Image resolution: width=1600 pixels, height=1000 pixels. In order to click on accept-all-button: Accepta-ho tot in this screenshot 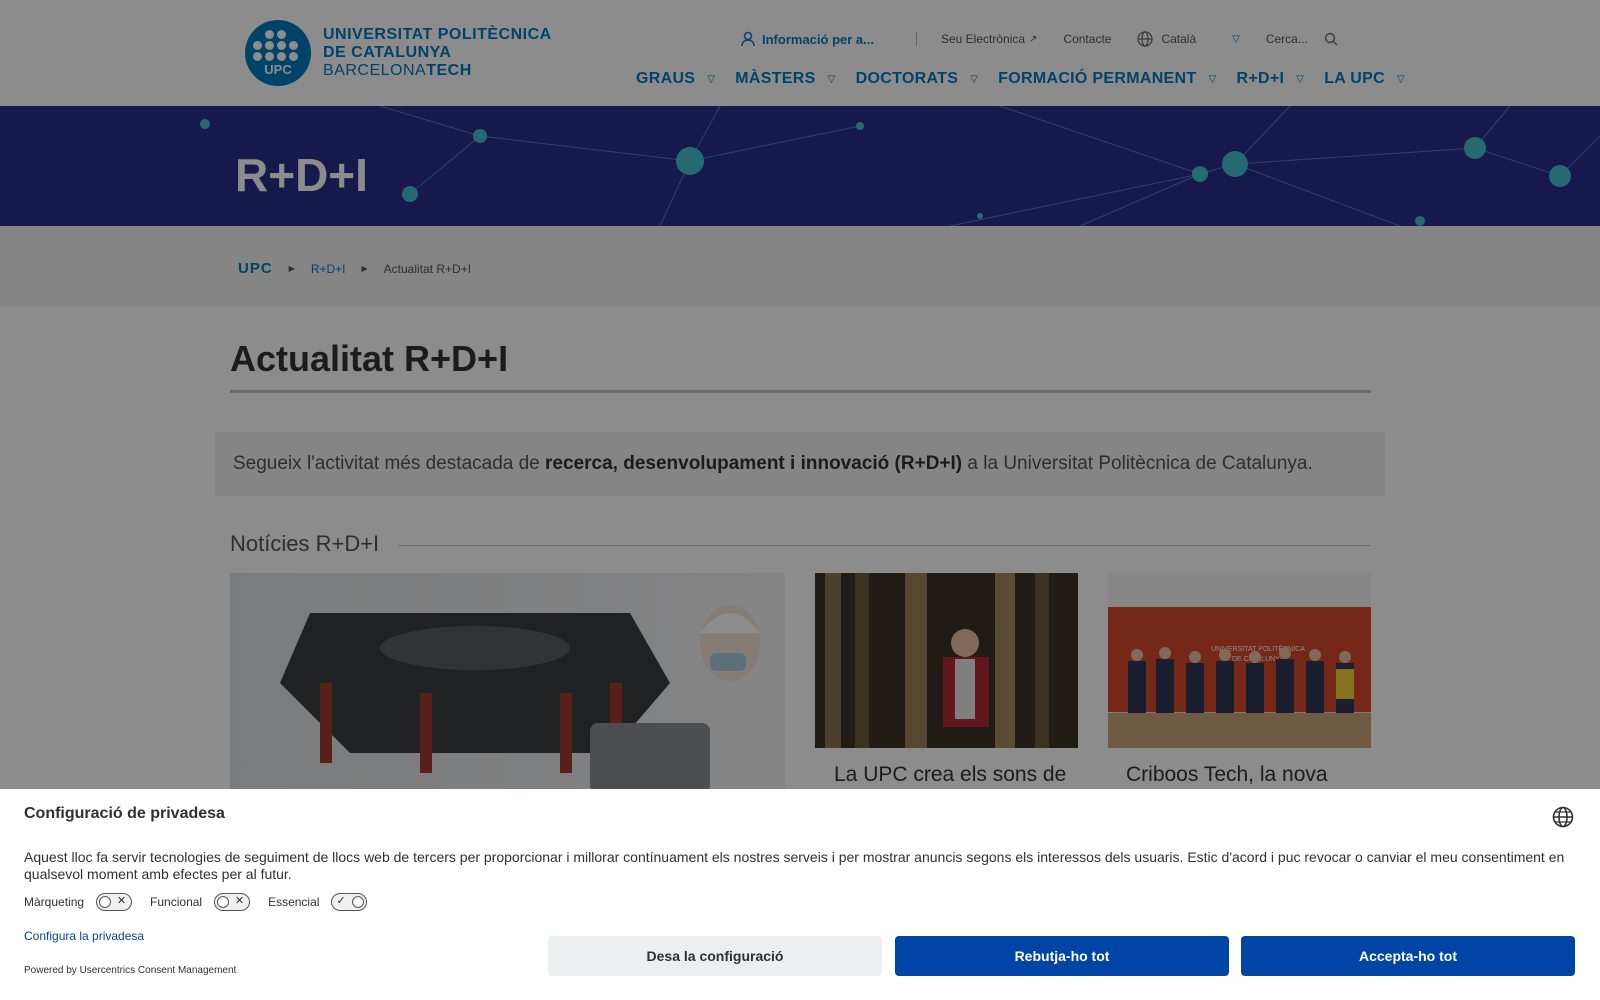, I will do `click(1408, 956)`.